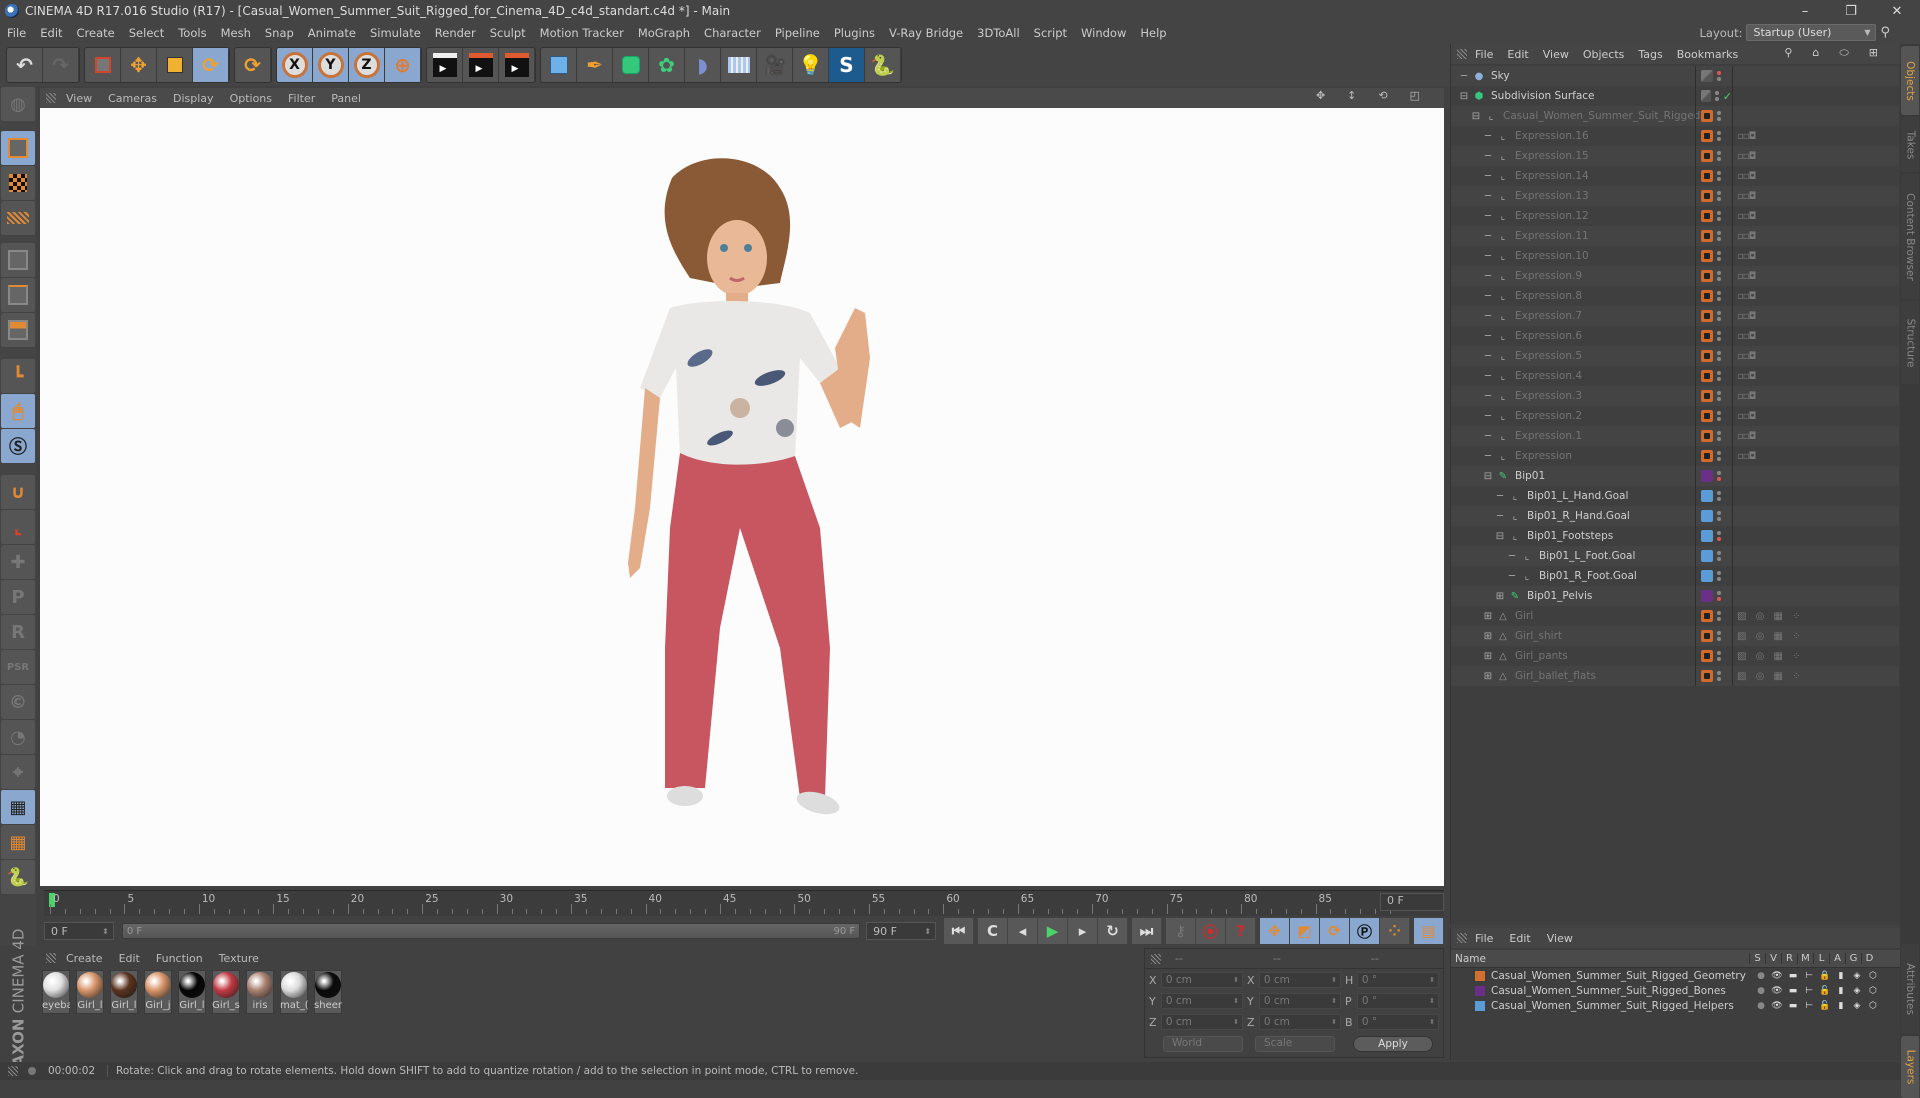 This screenshot has width=1920, height=1098. Describe the element at coordinates (1335, 931) in the screenshot. I see `record-rotation-button: ⟳` at that location.